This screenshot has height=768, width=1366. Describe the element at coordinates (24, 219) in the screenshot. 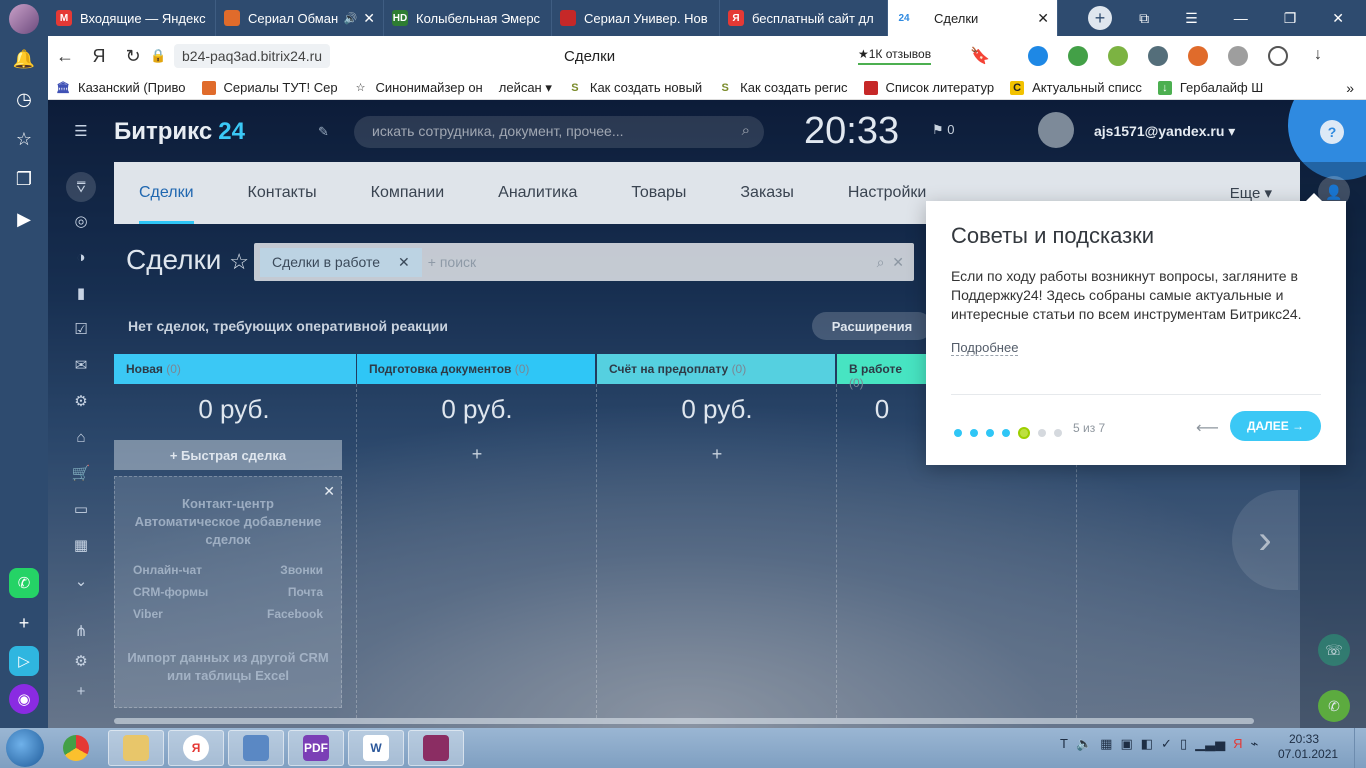

I see `video-icon: ▶` at that location.